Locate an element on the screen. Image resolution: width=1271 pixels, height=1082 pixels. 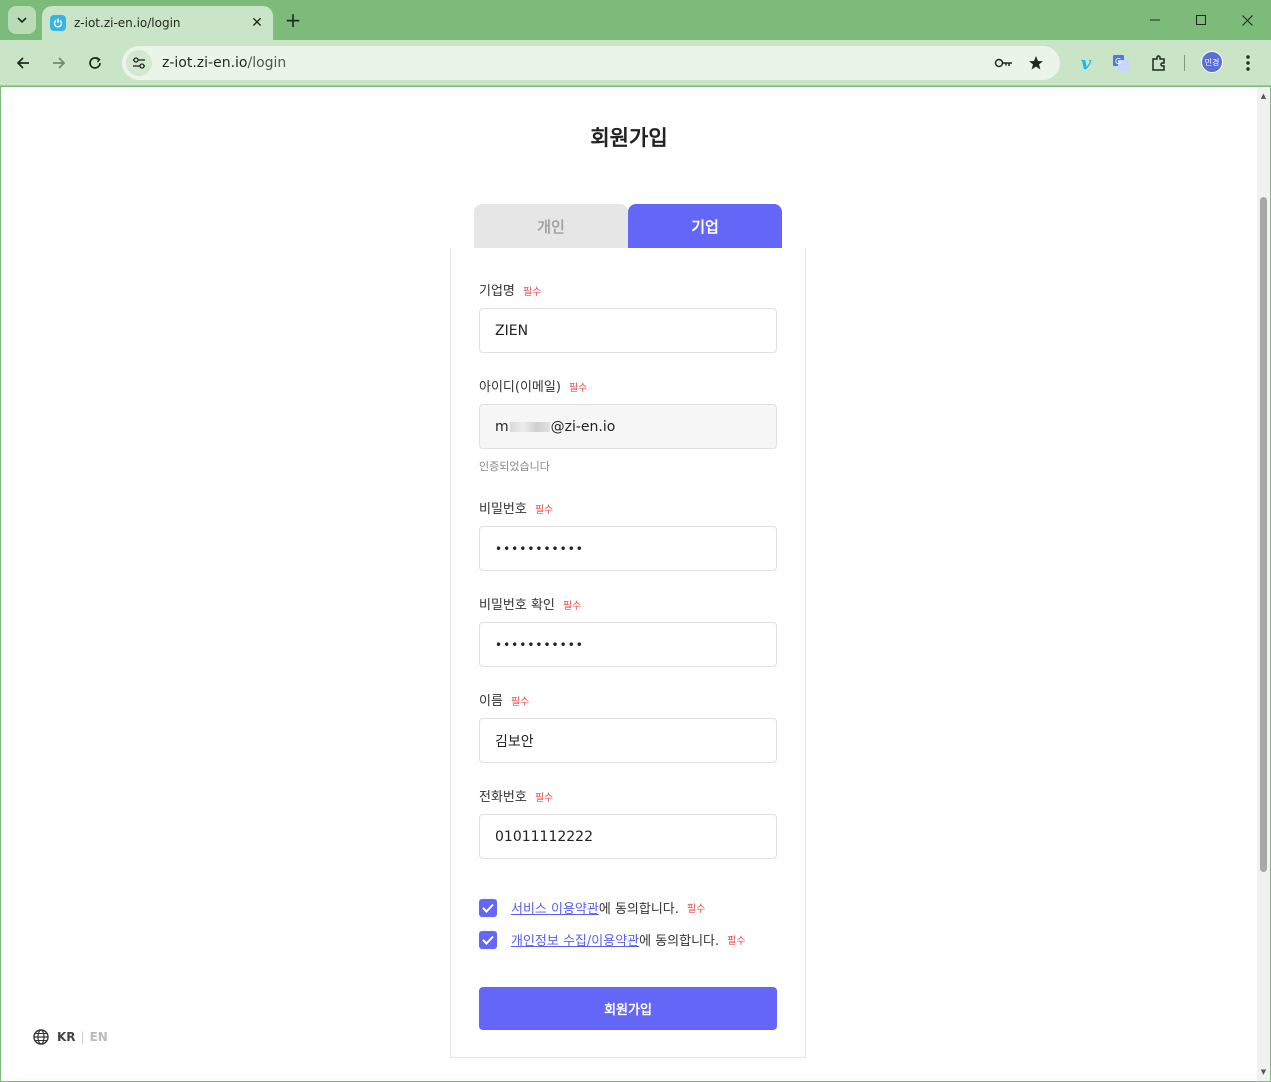
browser-toolbar: z-iot.zi-en.io/login v G 민경 is located at coordinates (635, 63).